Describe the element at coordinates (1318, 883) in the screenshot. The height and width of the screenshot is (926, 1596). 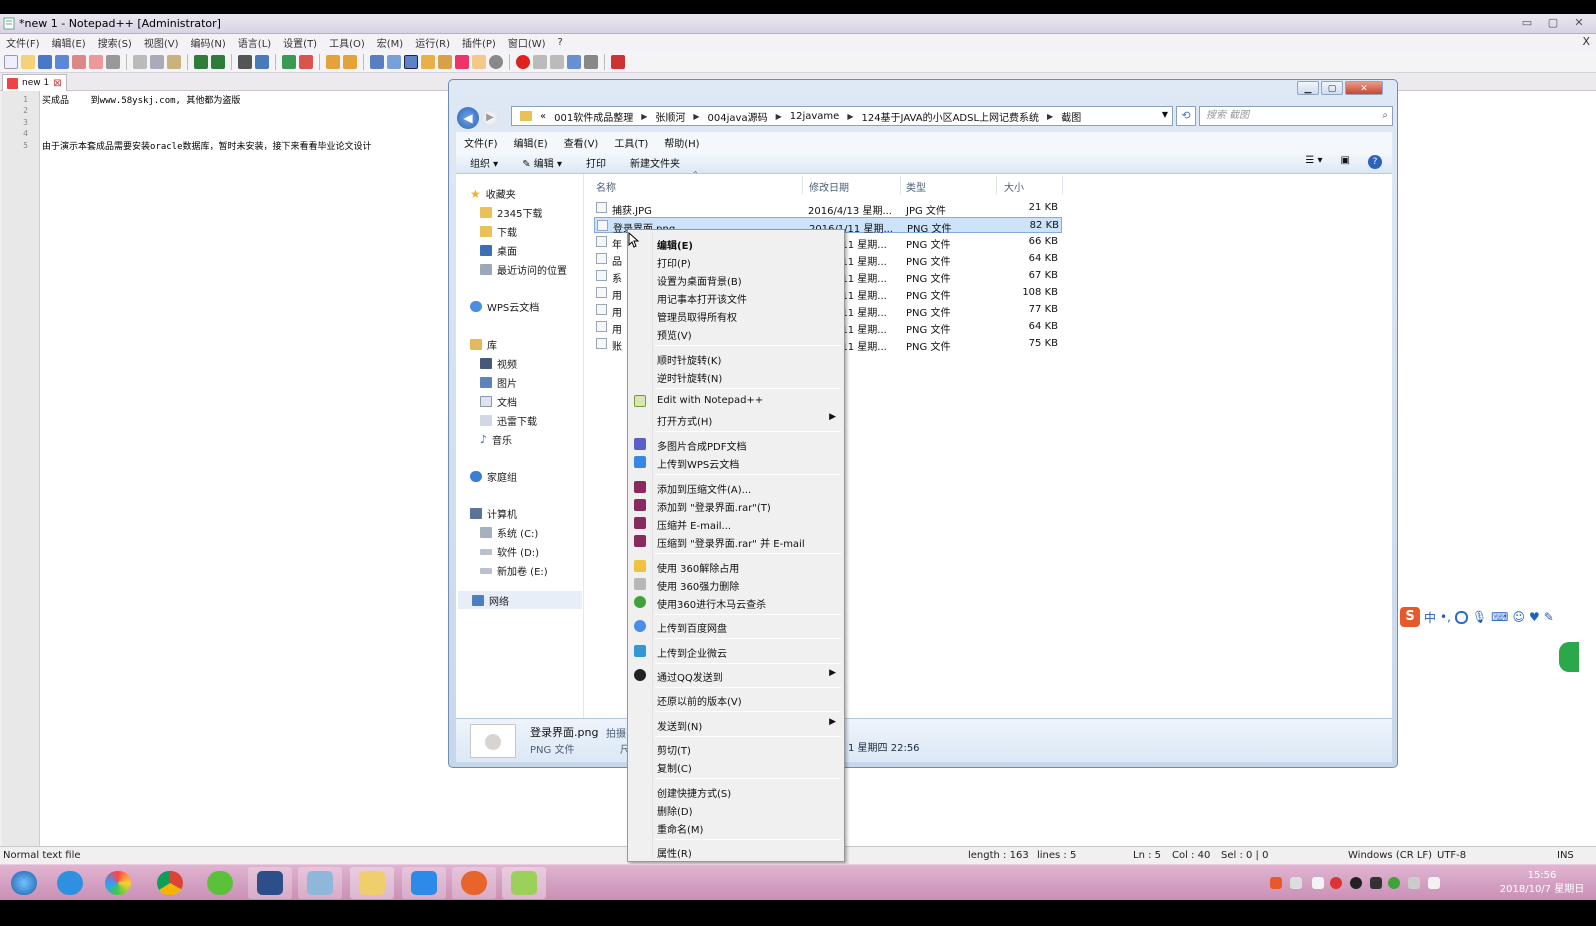
I see `usb-icon` at that location.